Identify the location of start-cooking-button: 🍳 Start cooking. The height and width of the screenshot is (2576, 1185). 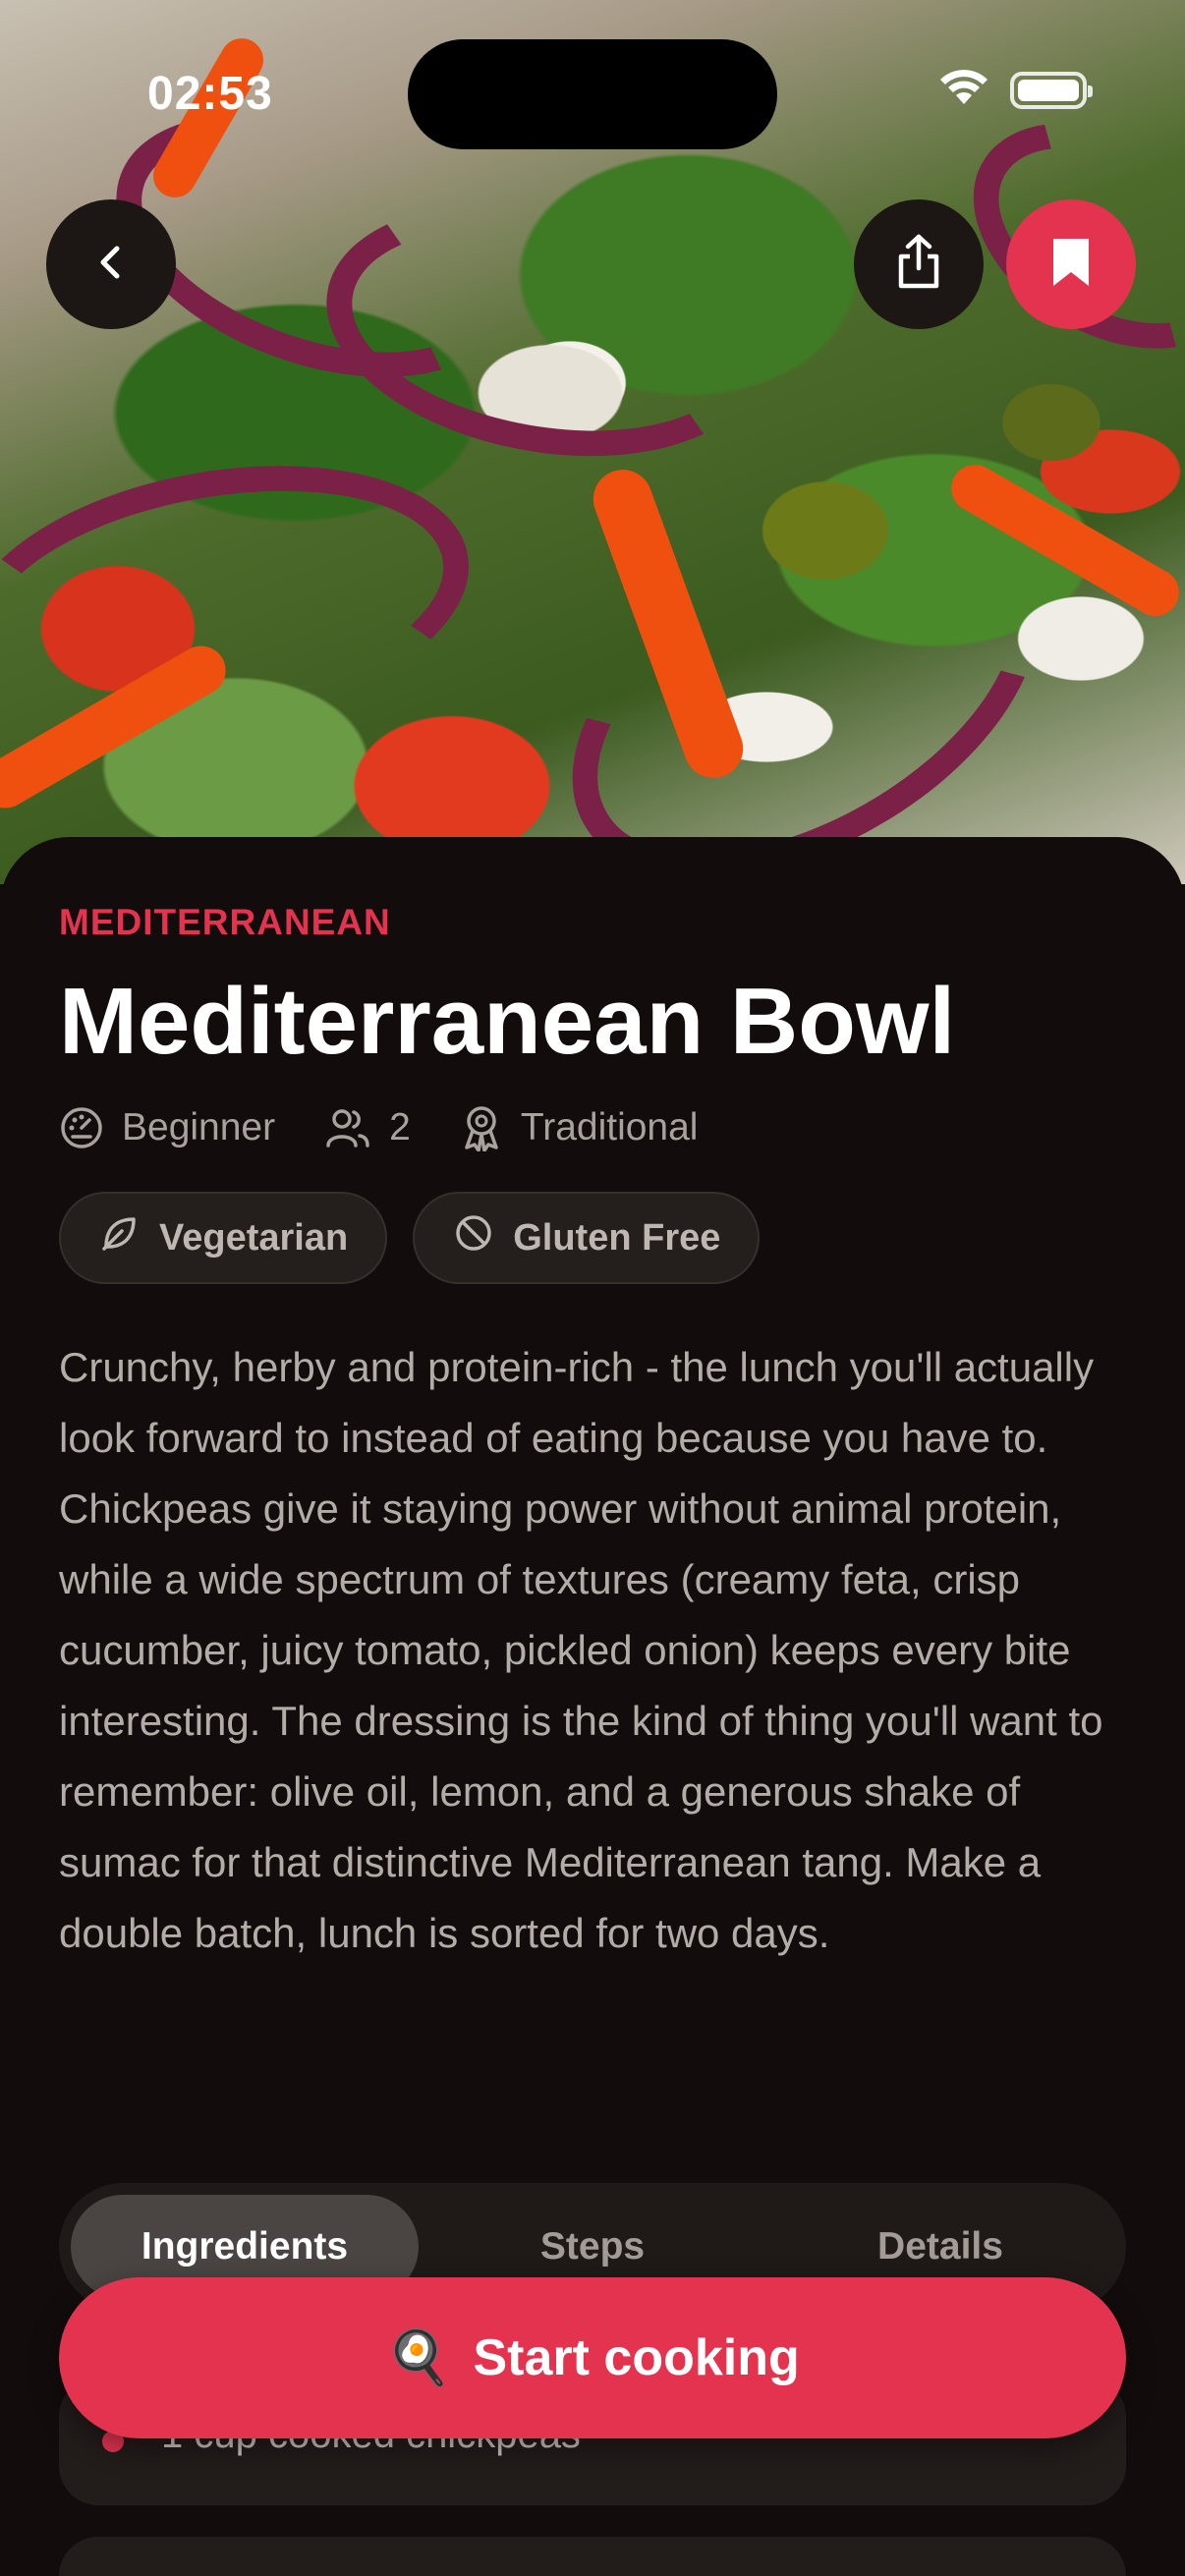
(592, 2357).